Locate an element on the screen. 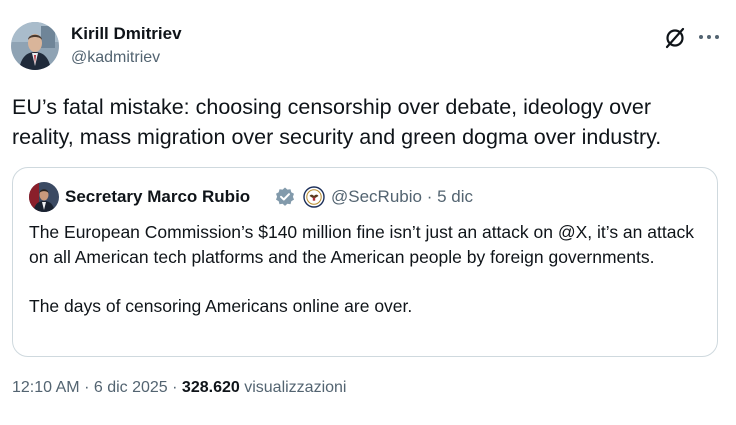 The height and width of the screenshot is (425, 736). government-seal-icon is located at coordinates (314, 197).